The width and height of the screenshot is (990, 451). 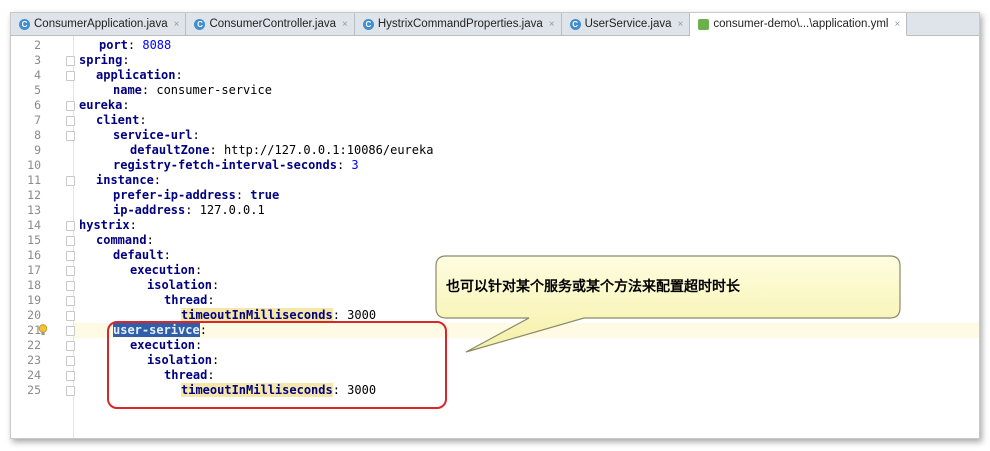 I want to click on yaml-key: eureka, so click(x=101, y=105).